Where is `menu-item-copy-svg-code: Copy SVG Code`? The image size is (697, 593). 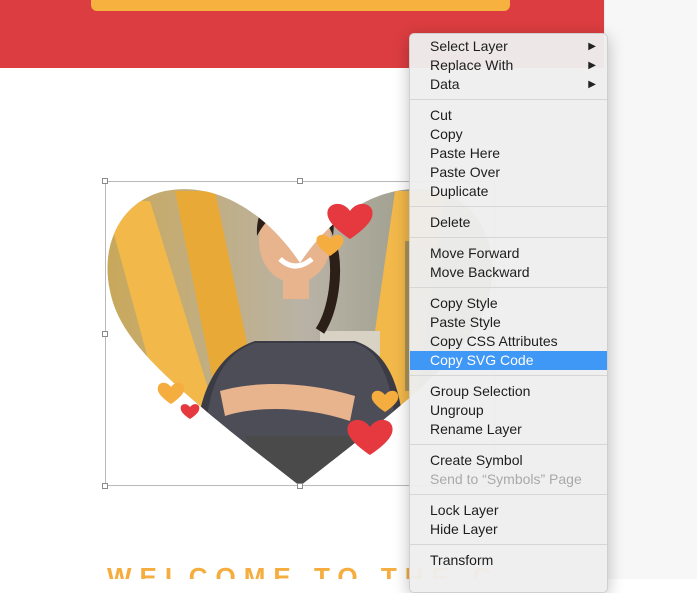
menu-item-copy-svg-code: Copy SVG Code is located at coordinates (508, 360).